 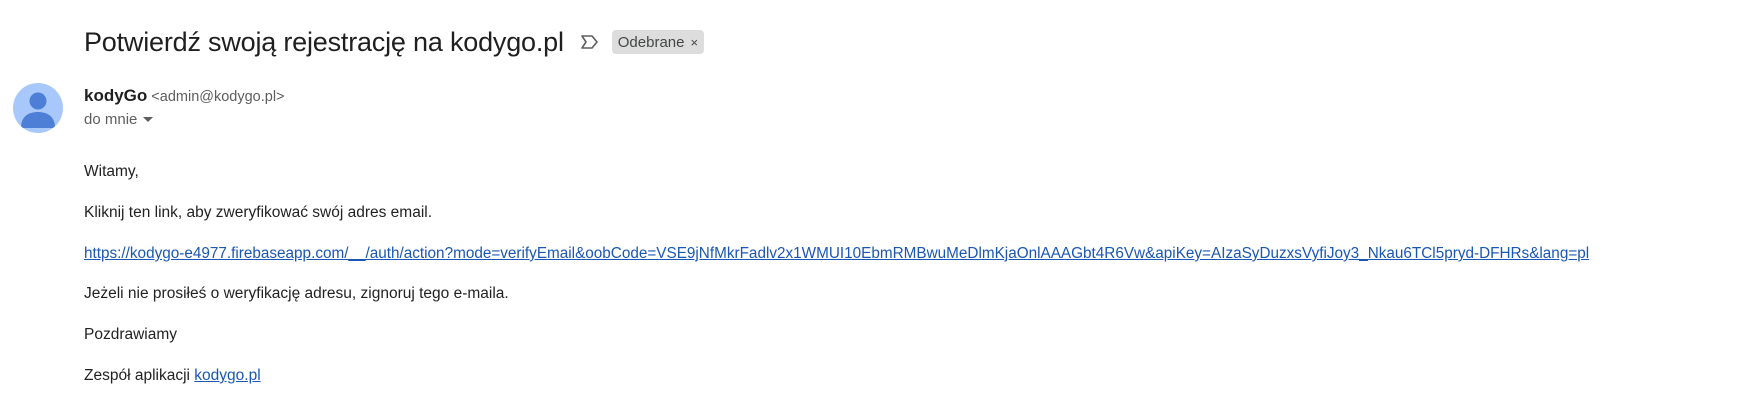 I want to click on sender-avatar, so click(x=38, y=108).